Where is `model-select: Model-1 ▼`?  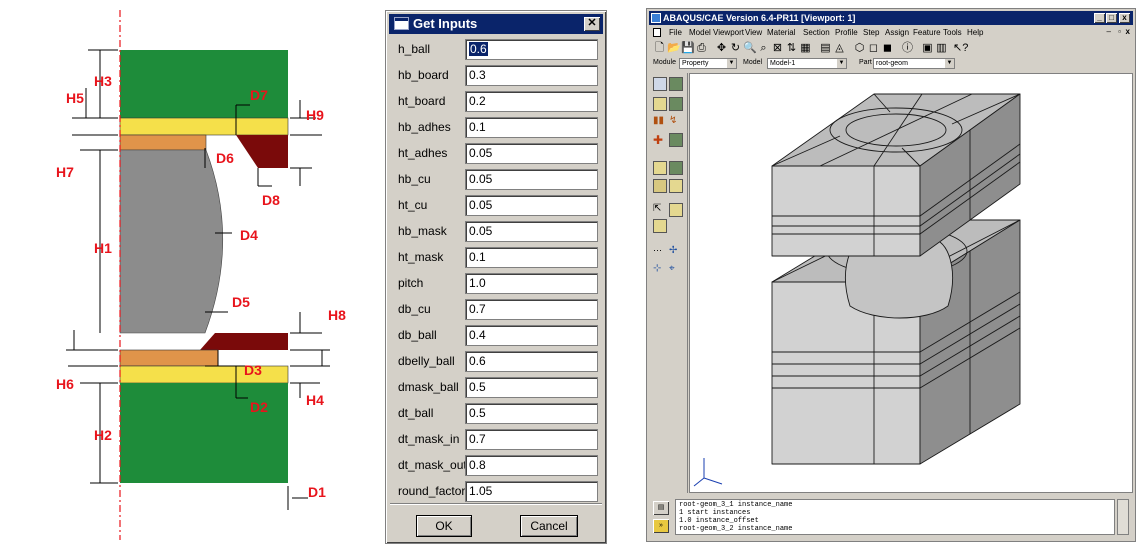
model-select: Model-1 ▼ is located at coordinates (807, 63).